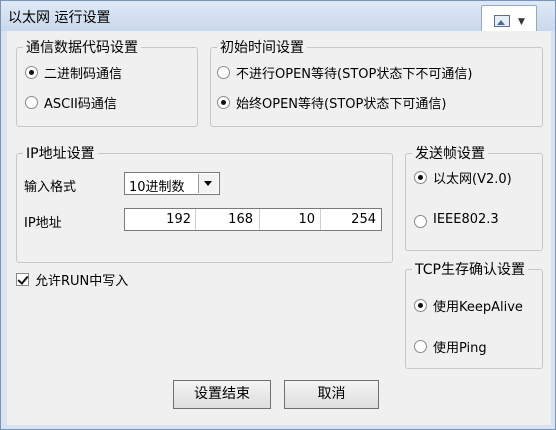 The width and height of the screenshot is (556, 430). What do you see at coordinates (460, 346) in the screenshot?
I see `radio-use-ping-label: 使用Ping` at bounding box center [460, 346].